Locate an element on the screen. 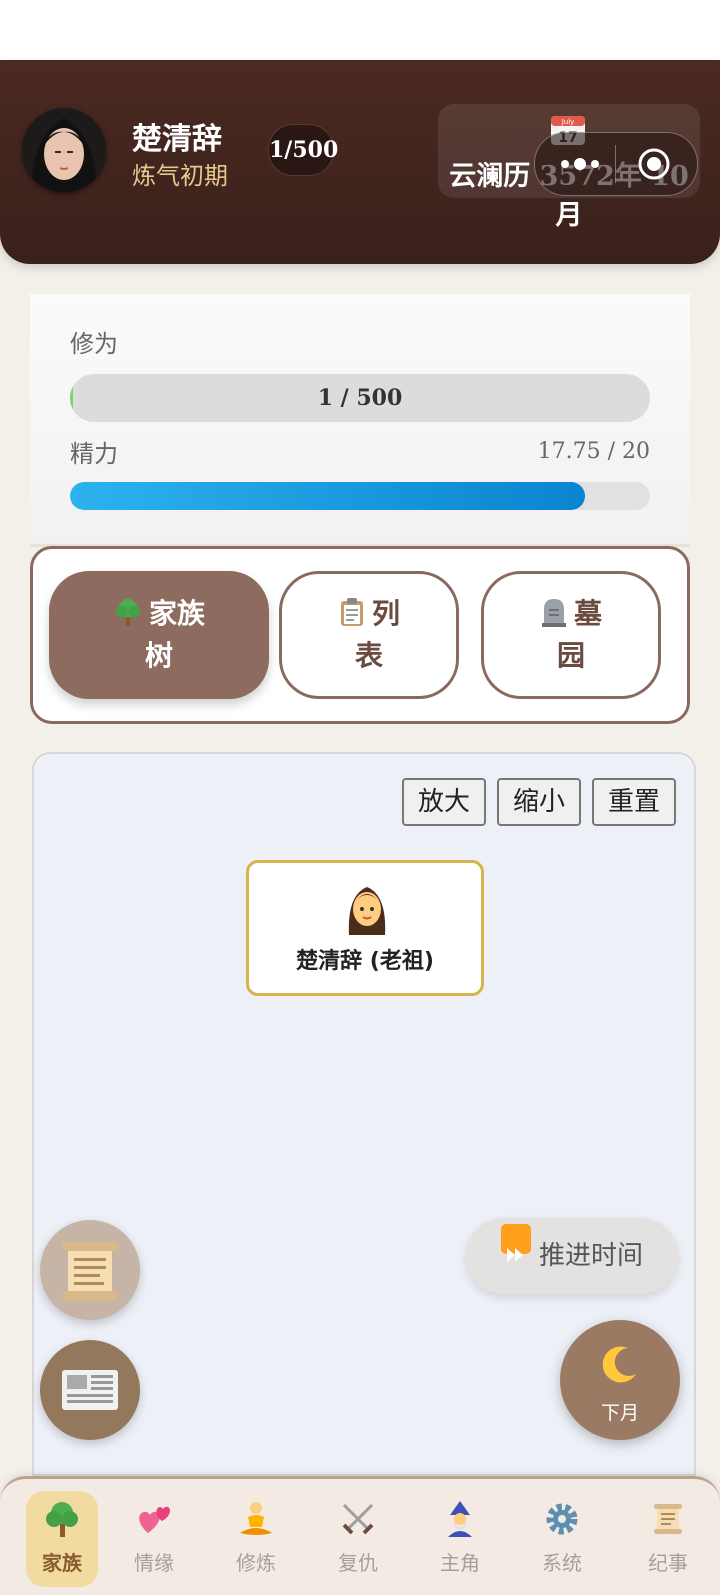 The height and width of the screenshot is (1595, 720). jingli-progress-bar is located at coordinates (360, 496).